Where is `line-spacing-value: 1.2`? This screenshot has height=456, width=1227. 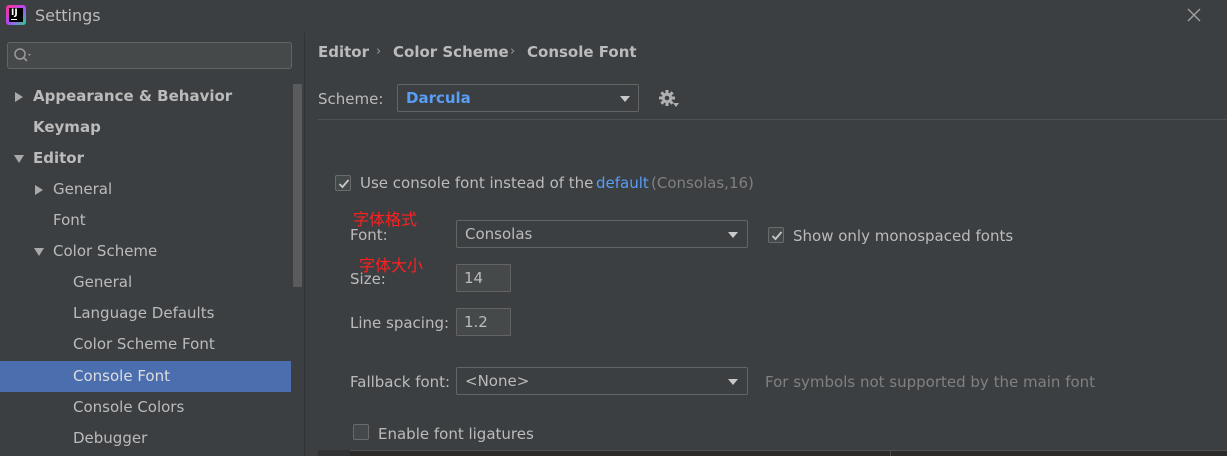 line-spacing-value: 1.2 is located at coordinates (476, 322).